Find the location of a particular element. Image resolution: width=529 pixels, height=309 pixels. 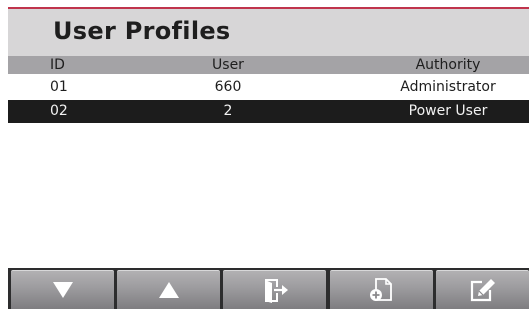

column-header-authority: Authority is located at coordinates (448, 65).